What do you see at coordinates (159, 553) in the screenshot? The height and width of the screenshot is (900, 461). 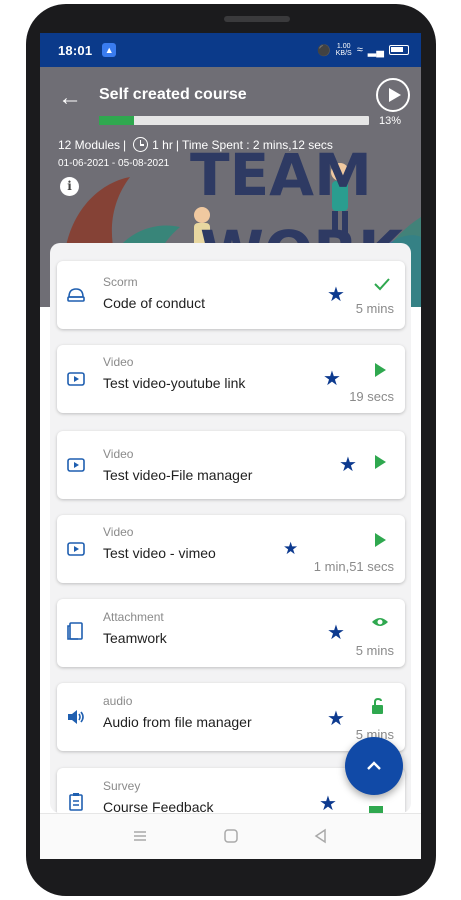 I see `module-name: Test video - vimeo` at bounding box center [159, 553].